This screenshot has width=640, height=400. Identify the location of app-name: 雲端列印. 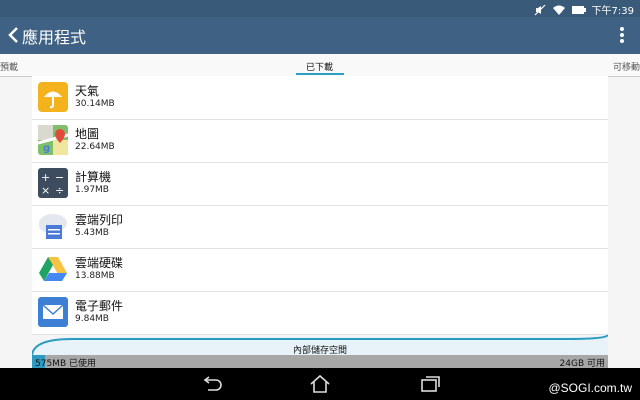
(99, 220).